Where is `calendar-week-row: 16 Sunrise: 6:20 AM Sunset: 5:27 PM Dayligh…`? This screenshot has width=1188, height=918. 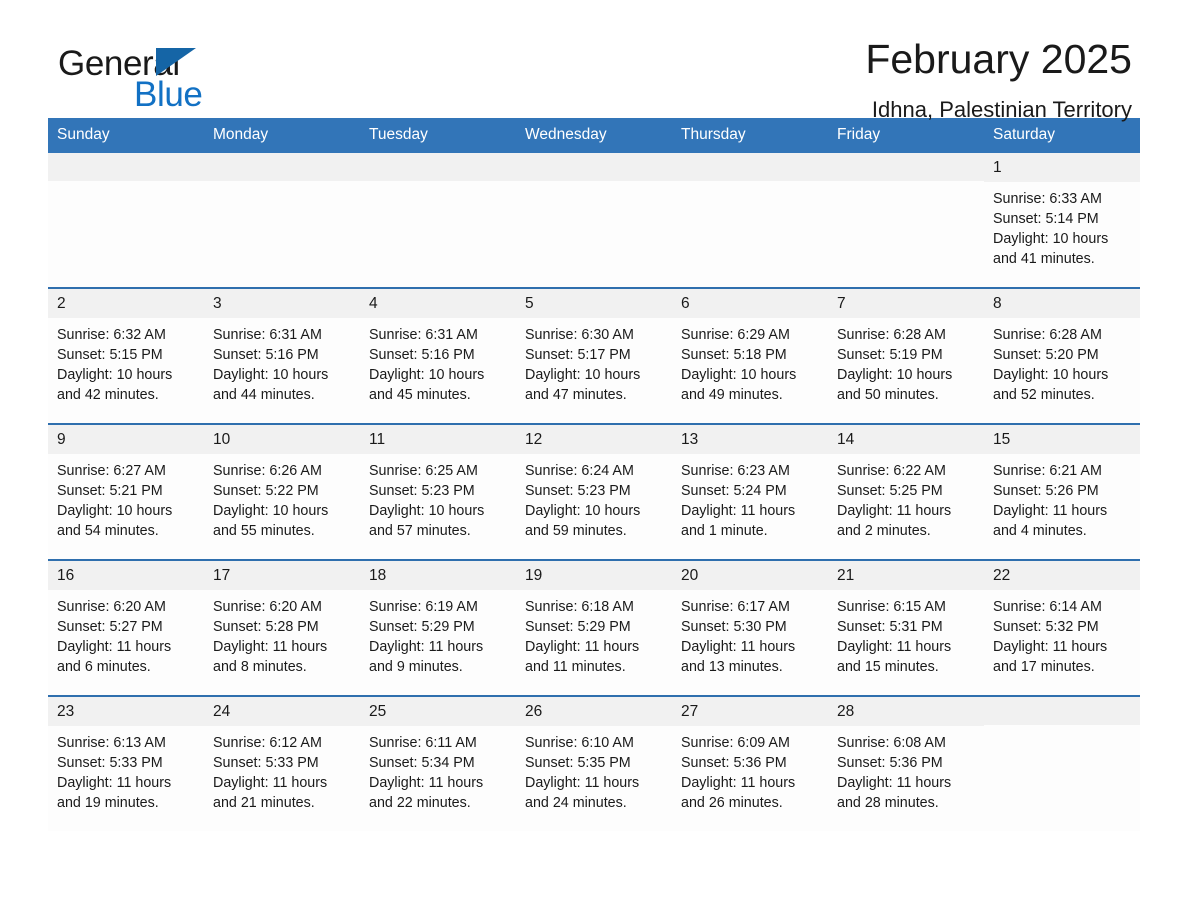
calendar-week-row: 16 Sunrise: 6:20 AM Sunset: 5:27 PM Dayligh… is located at coordinates (594, 627).